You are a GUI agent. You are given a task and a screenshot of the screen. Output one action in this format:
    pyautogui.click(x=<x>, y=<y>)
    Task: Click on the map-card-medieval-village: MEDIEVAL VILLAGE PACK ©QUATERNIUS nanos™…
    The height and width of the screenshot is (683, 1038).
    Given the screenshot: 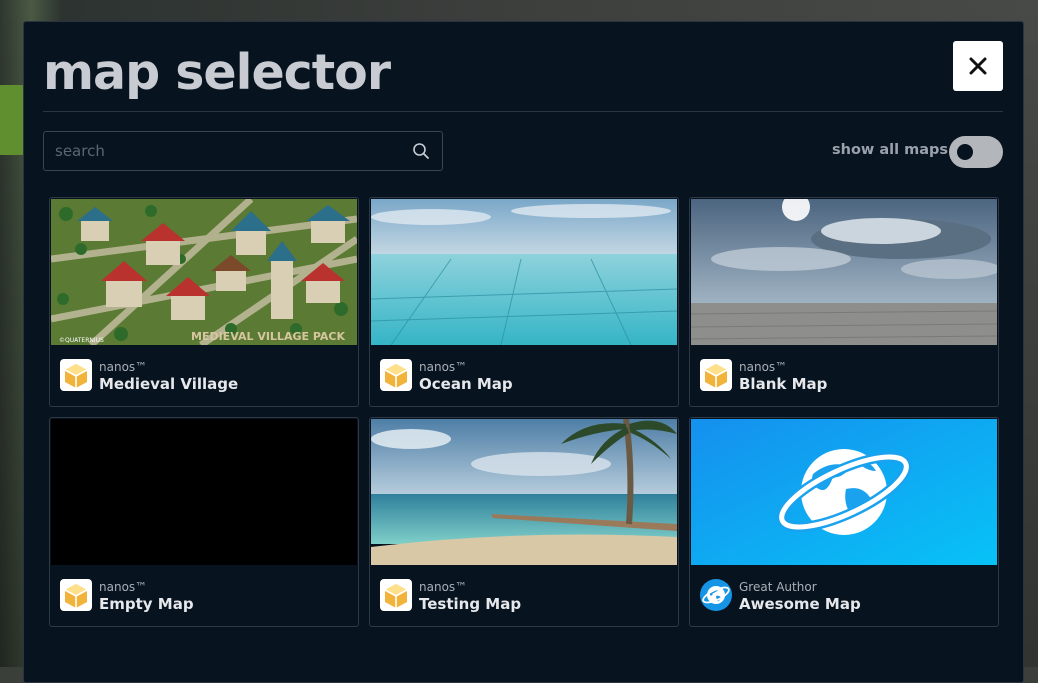 What is the action you would take?
    pyautogui.click(x=204, y=302)
    